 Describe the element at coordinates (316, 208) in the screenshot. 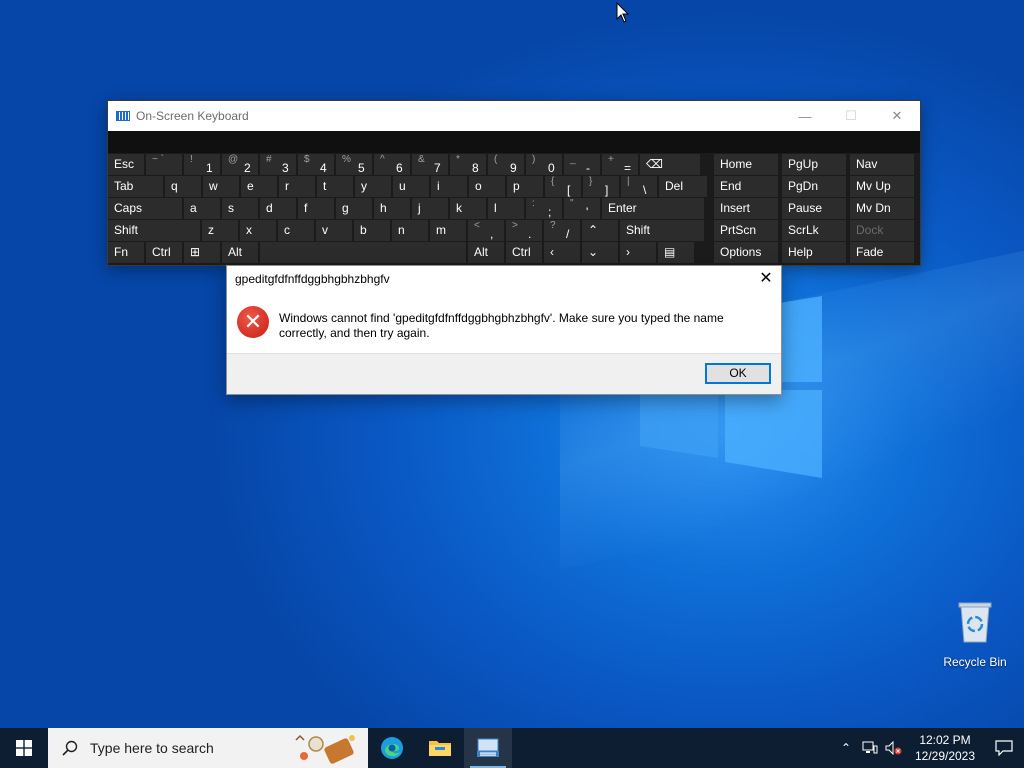

I see `key-f: f` at that location.